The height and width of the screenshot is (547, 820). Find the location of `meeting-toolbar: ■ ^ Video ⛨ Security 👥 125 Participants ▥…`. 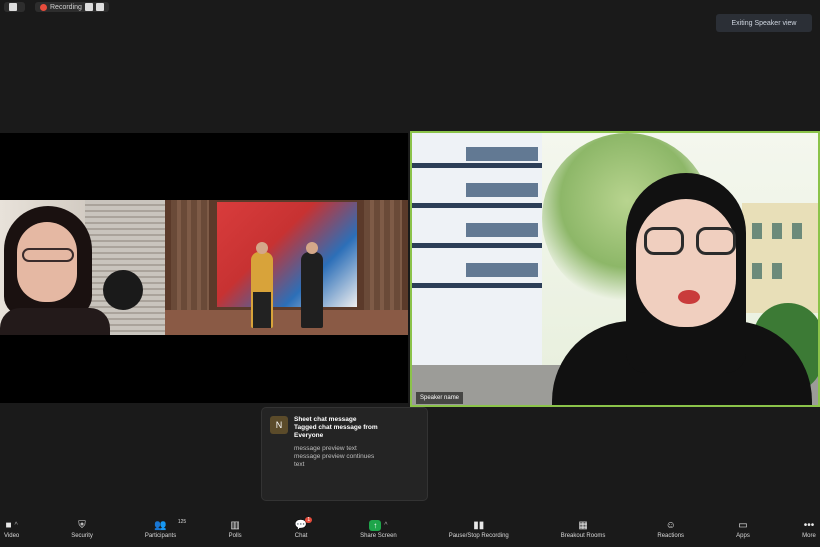

meeting-toolbar: ■ ^ Video ⛨ Security 👥 125 Participants ▥… is located at coordinates (410, 529).